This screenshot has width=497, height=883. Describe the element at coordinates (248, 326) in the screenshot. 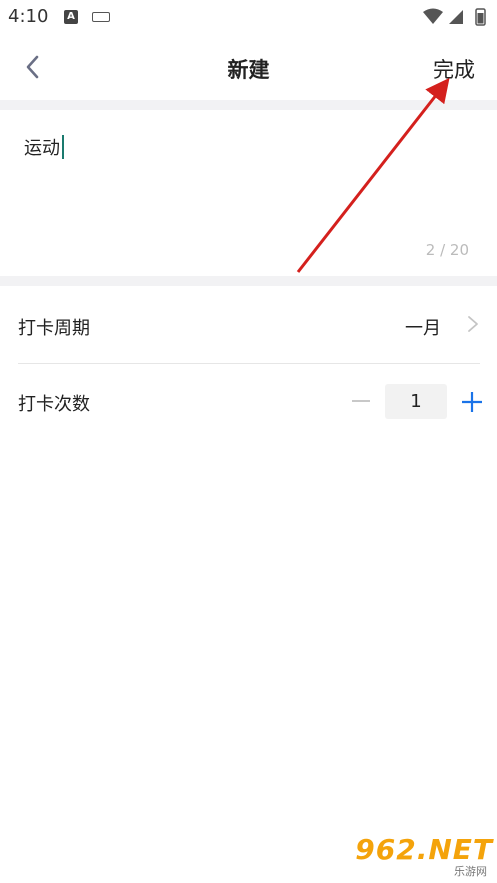

I see `period-row: 打卡周期 一月` at that location.